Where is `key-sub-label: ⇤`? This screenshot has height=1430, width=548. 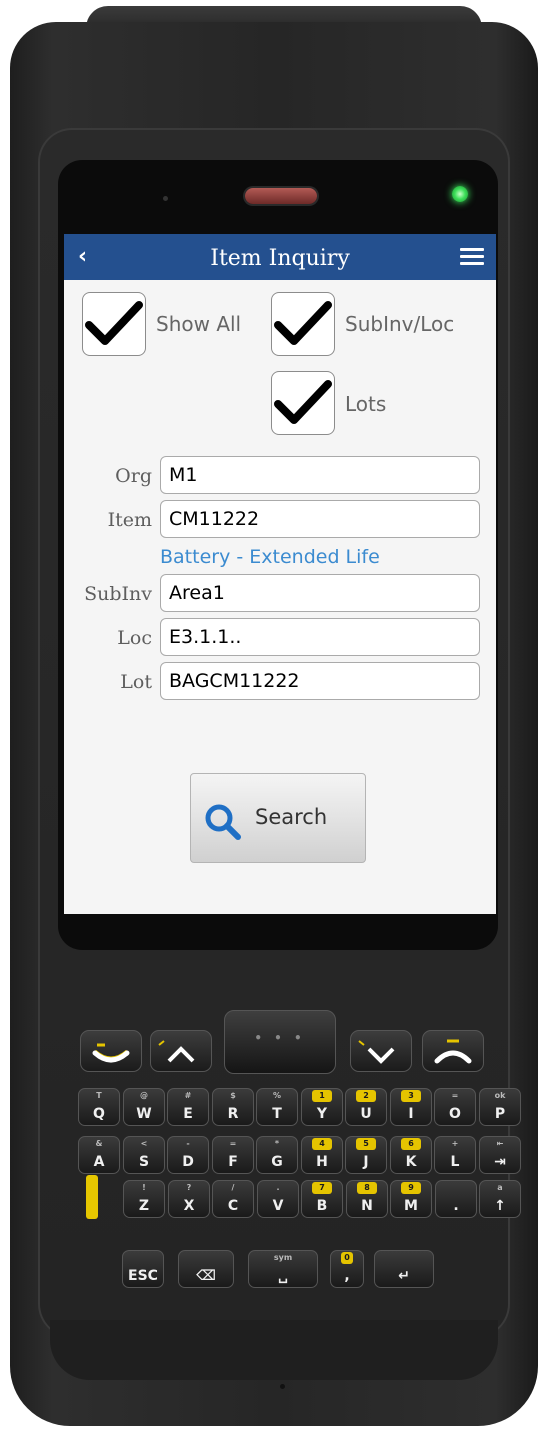
key-sub-label: ⇤ is located at coordinates (500, 1143).